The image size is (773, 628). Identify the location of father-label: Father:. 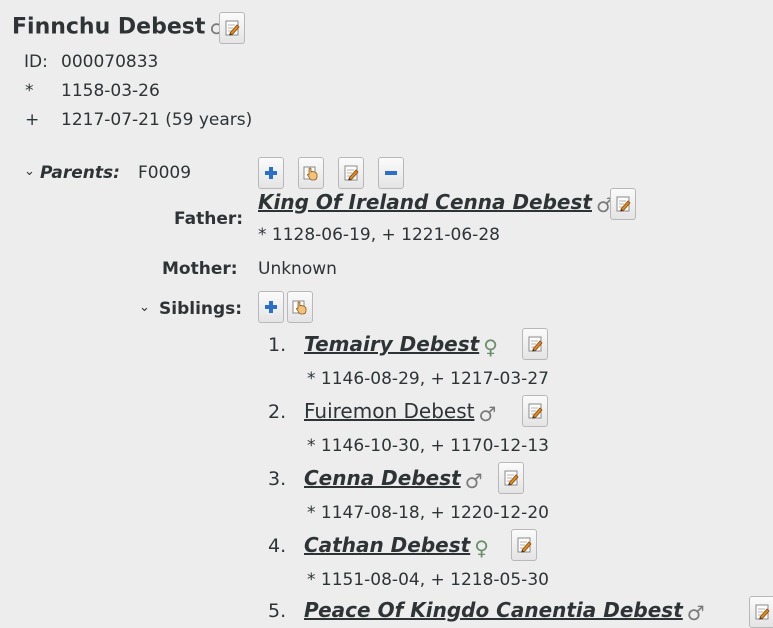
(209, 219).